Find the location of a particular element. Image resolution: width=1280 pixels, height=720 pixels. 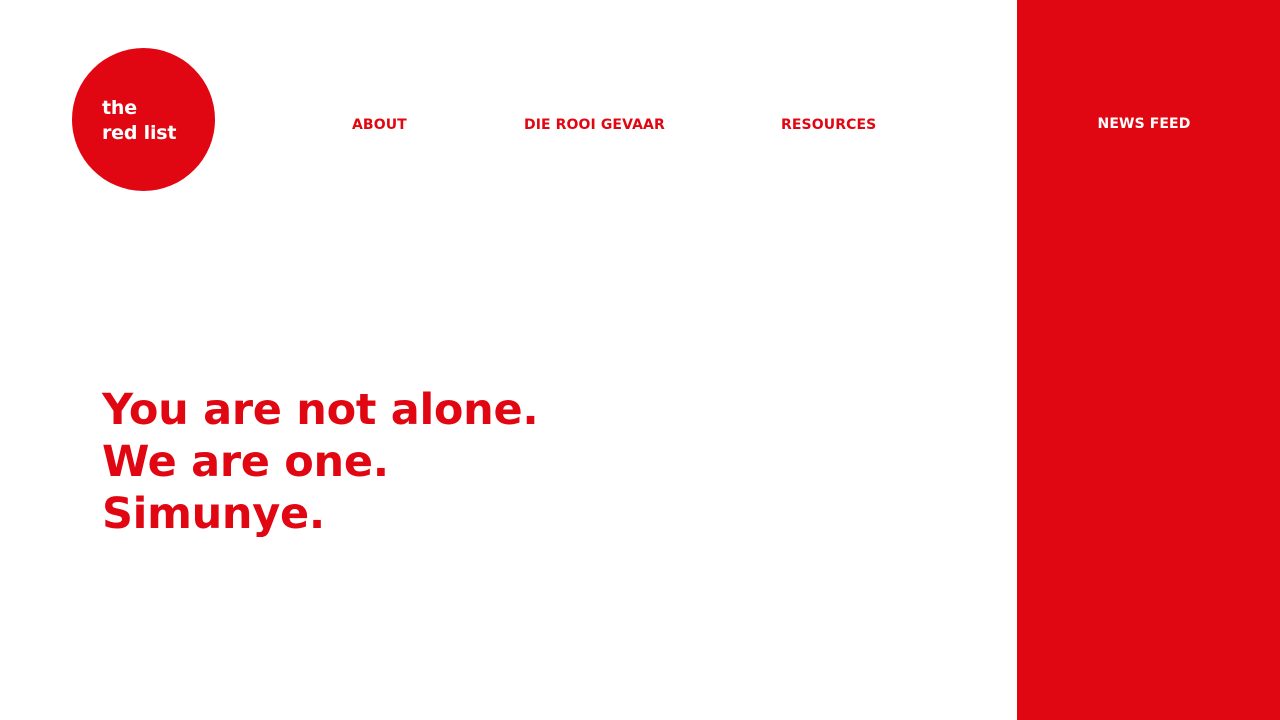

logo-line-2: red list is located at coordinates (139, 133).